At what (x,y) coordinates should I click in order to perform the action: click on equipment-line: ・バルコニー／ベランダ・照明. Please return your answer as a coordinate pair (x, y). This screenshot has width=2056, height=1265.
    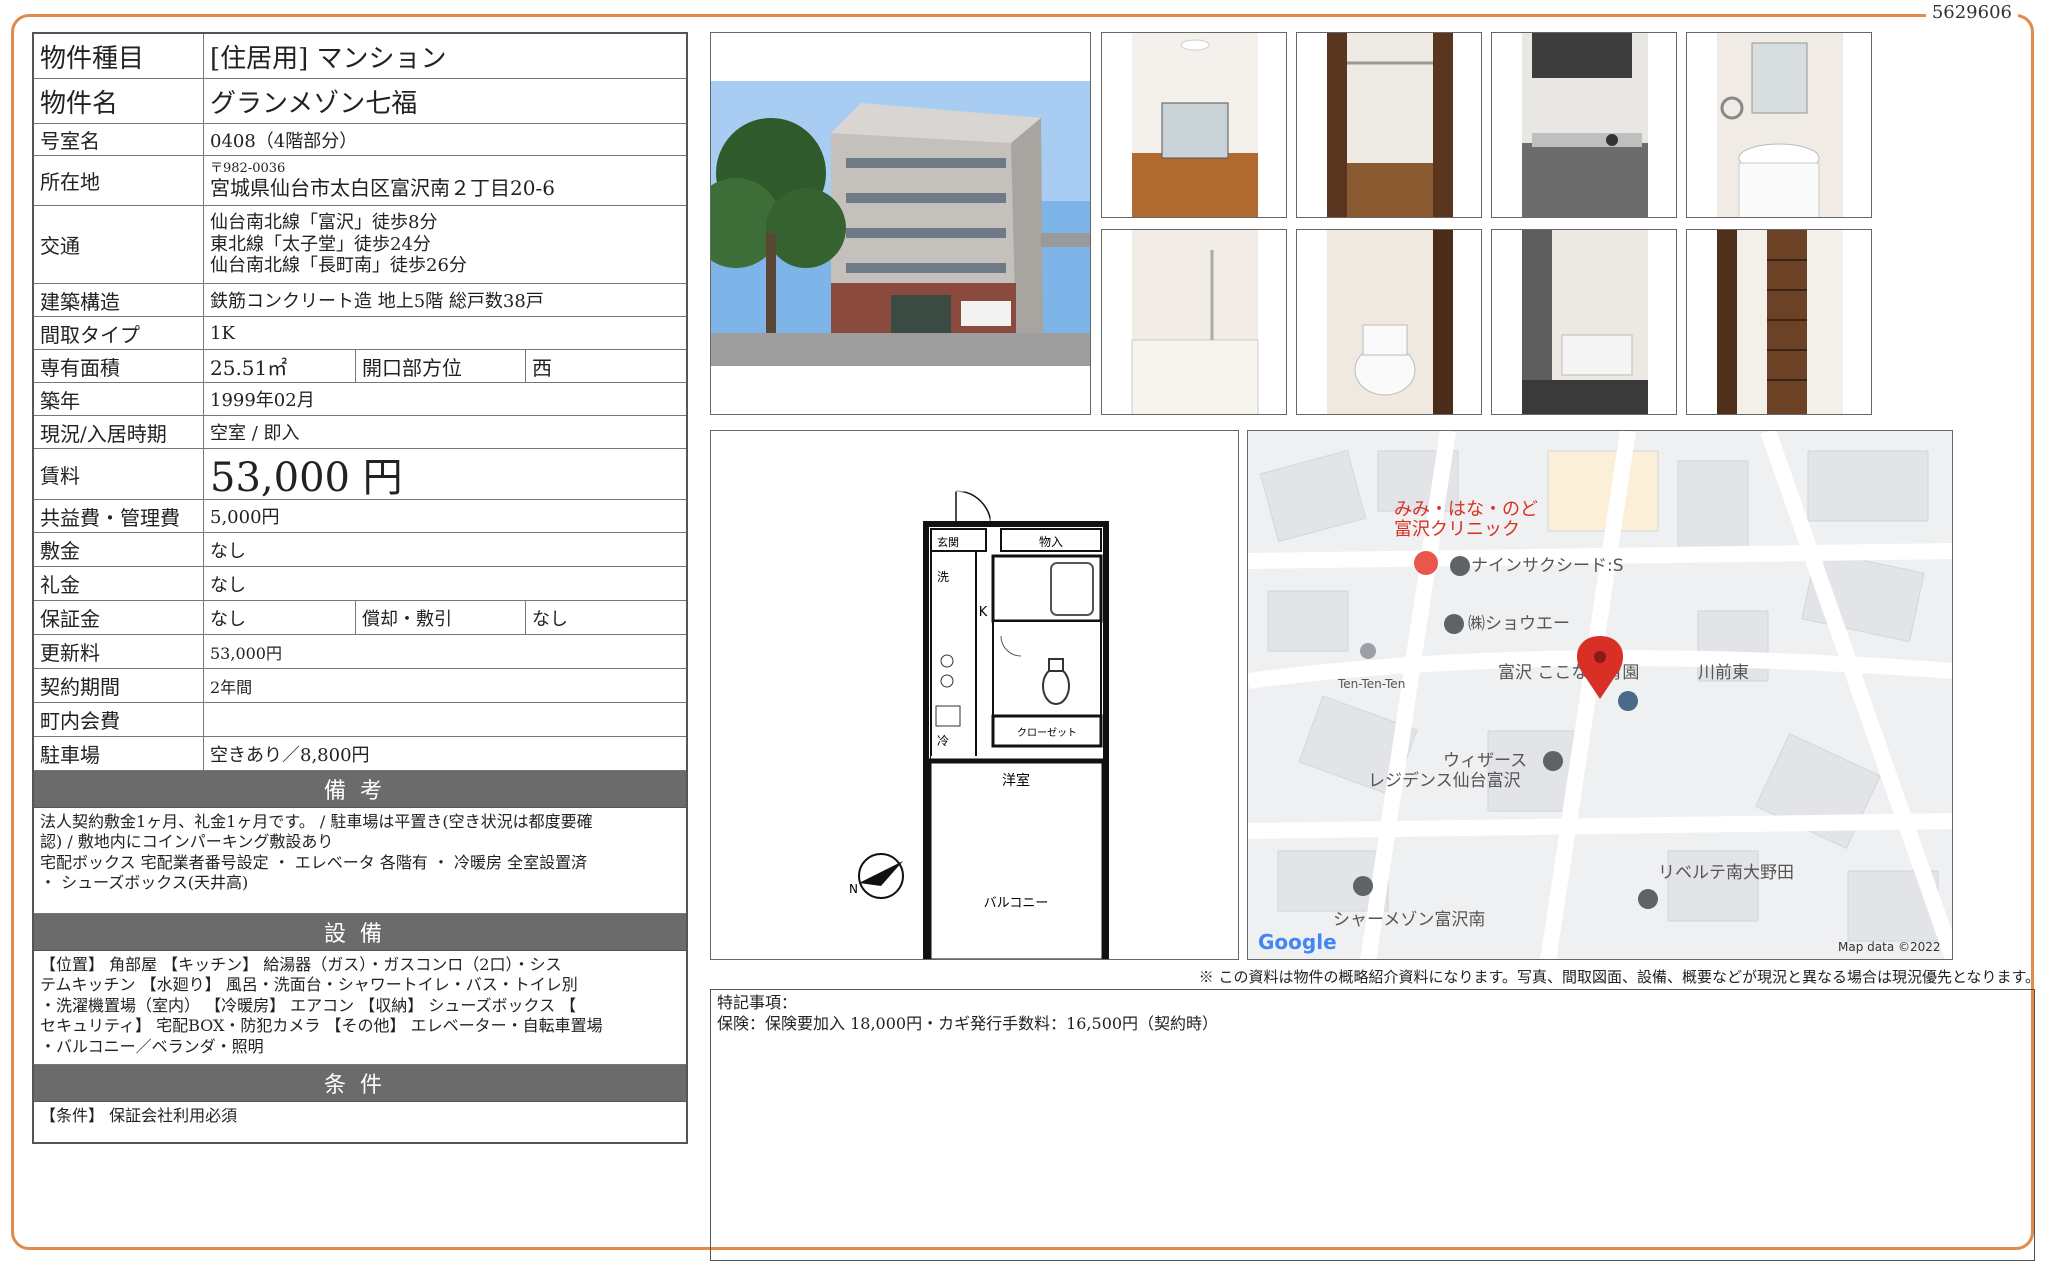
    Looking at the image, I should click on (152, 1046).